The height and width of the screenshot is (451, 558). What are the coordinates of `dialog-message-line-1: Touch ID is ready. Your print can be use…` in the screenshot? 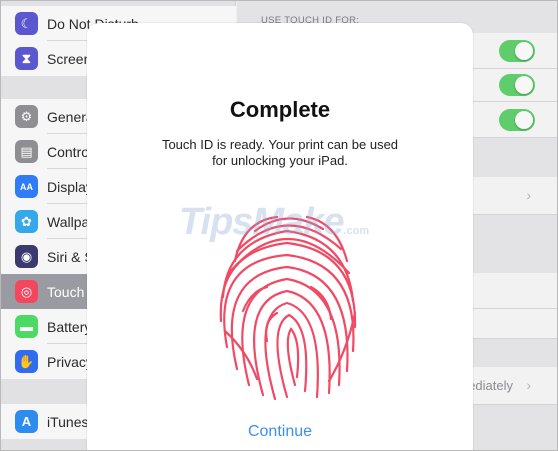 It's located at (280, 144).